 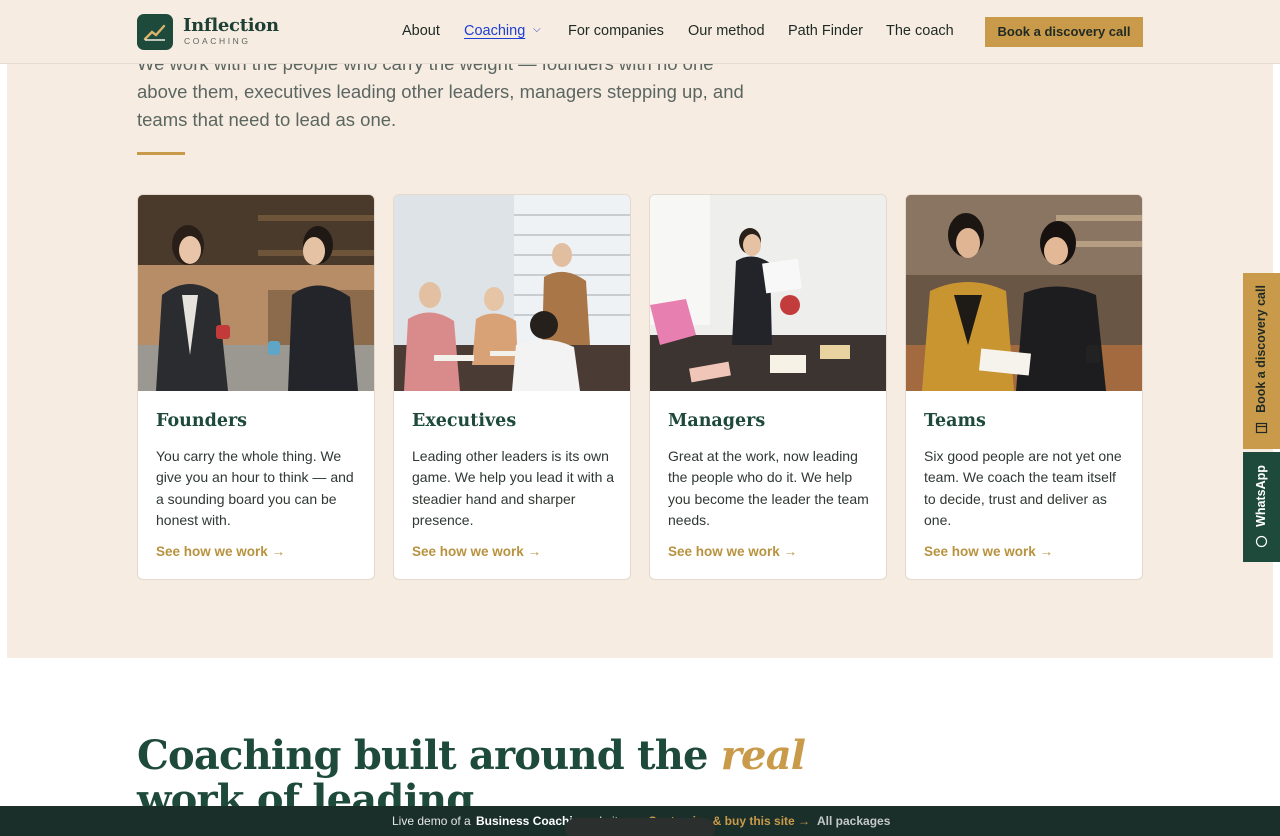 What do you see at coordinates (512, 293) in the screenshot?
I see `executives-photo` at bounding box center [512, 293].